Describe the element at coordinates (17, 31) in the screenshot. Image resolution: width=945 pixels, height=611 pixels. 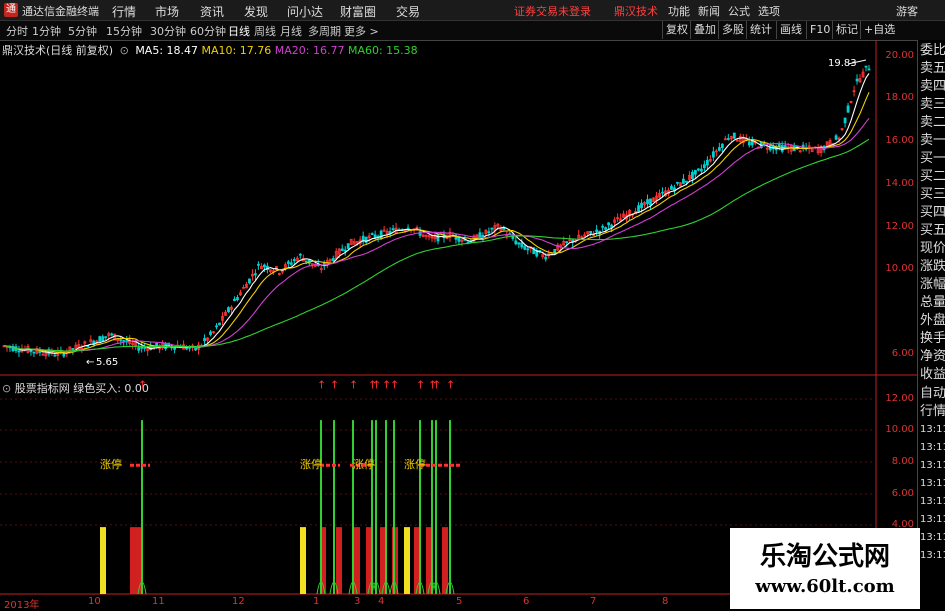
I see `tab-intraday: 分时` at that location.